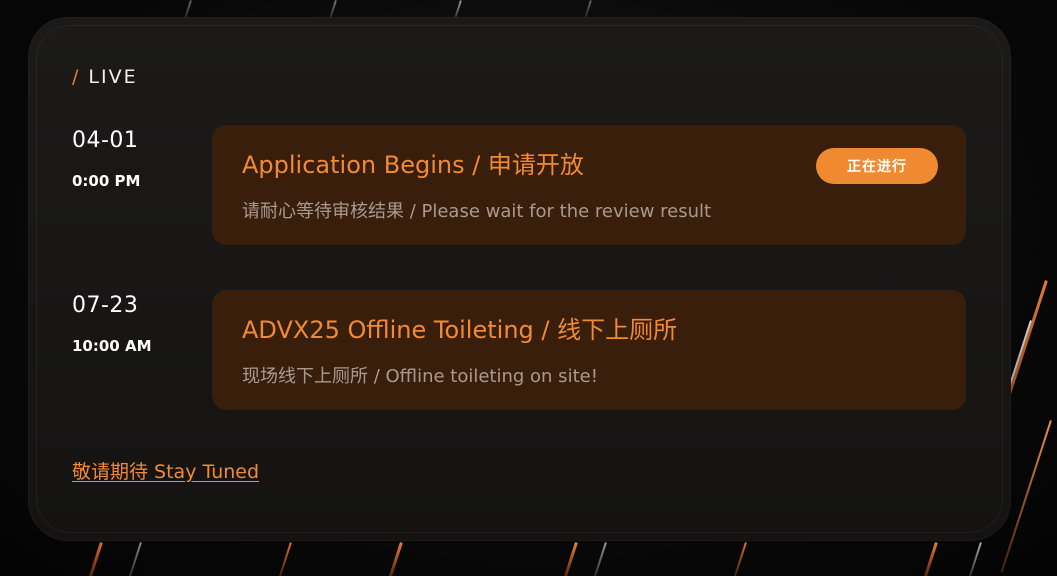  What do you see at coordinates (105, 140) in the screenshot?
I see `event-date: 04-01` at bounding box center [105, 140].